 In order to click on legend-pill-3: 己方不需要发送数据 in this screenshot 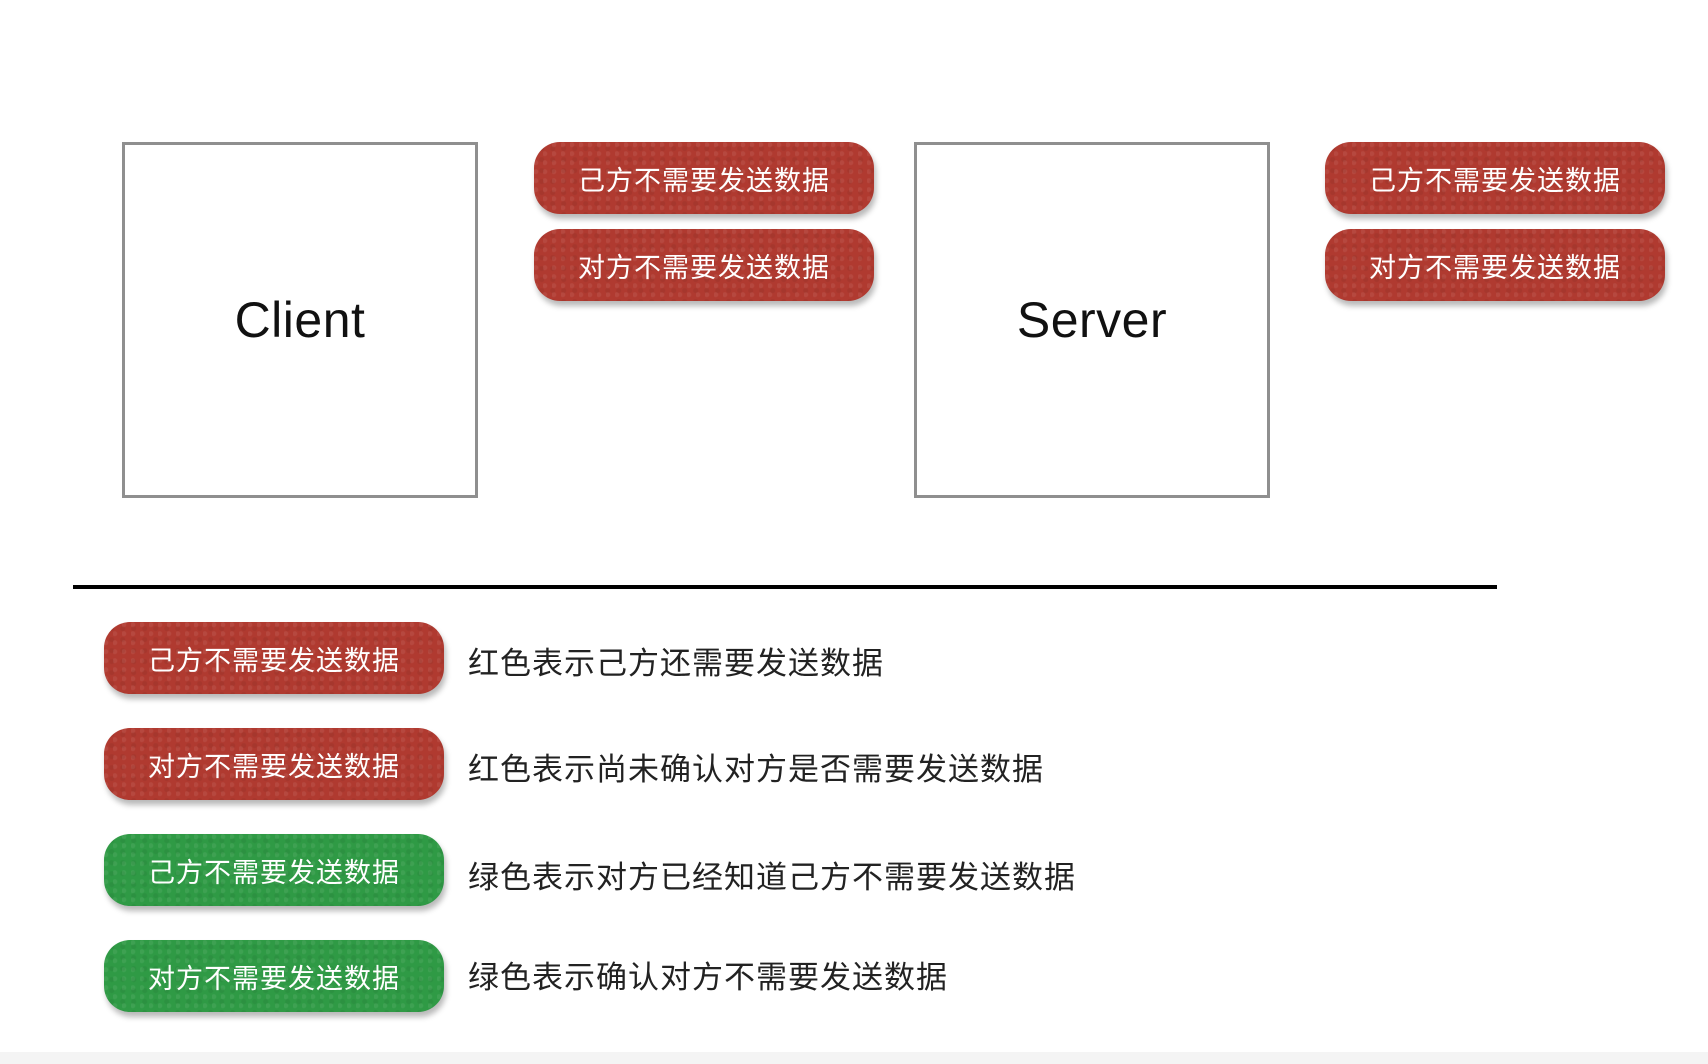, I will do `click(274, 870)`.